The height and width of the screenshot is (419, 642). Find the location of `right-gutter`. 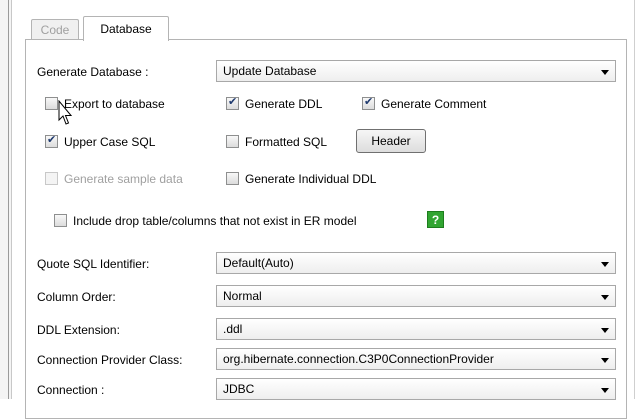

right-gutter is located at coordinates (636, 199).